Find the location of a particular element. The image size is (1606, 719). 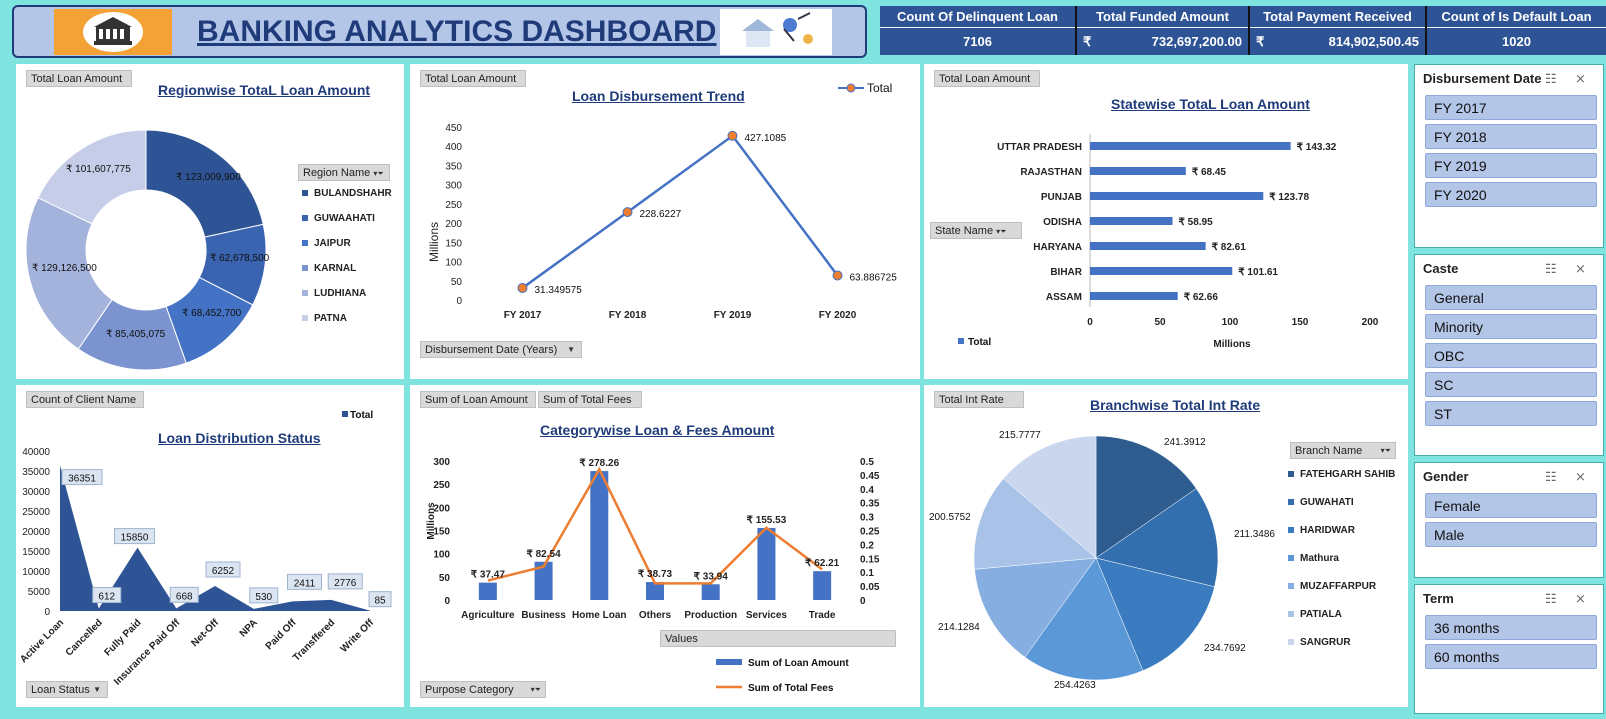

slicer-item: FY 2020 is located at coordinates (1511, 194).